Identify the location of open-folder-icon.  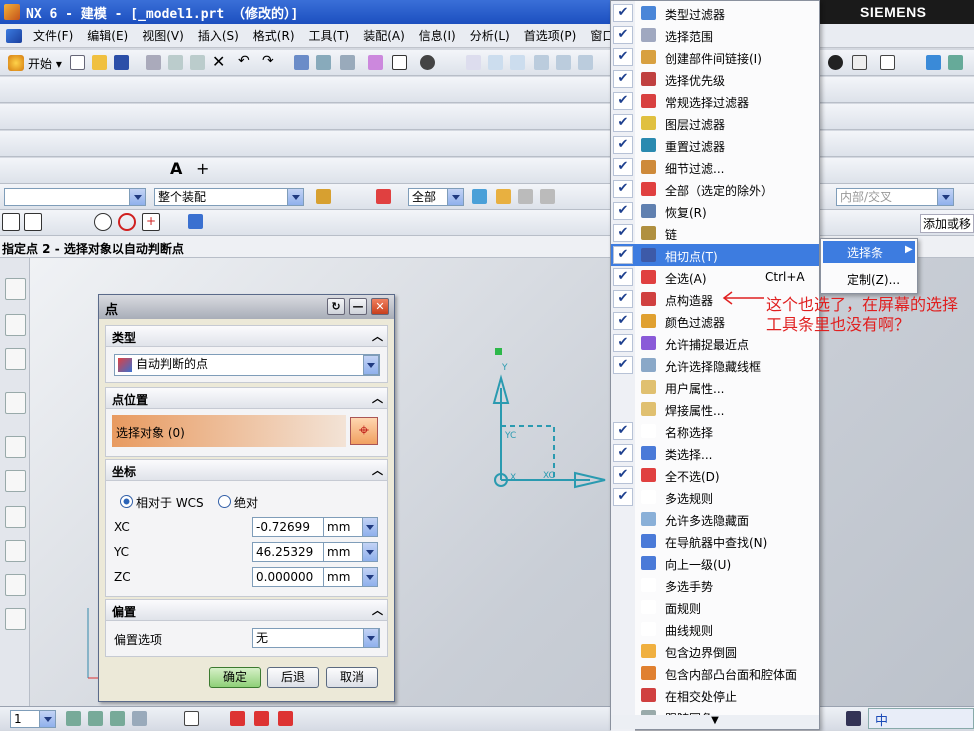
(99, 62).